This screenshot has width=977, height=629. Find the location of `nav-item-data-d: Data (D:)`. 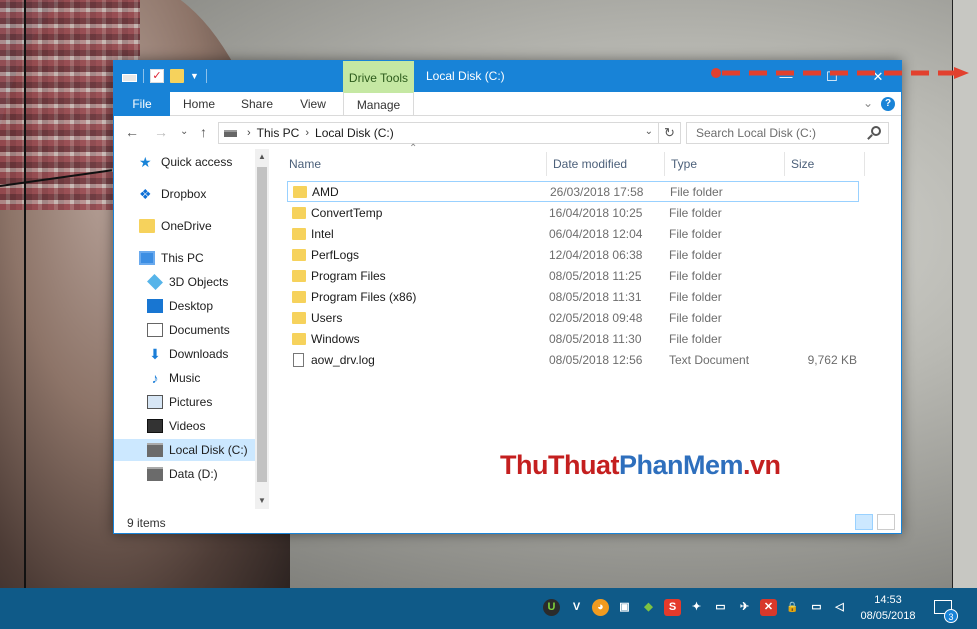

nav-item-data-d: Data (D:) is located at coordinates (185, 474).